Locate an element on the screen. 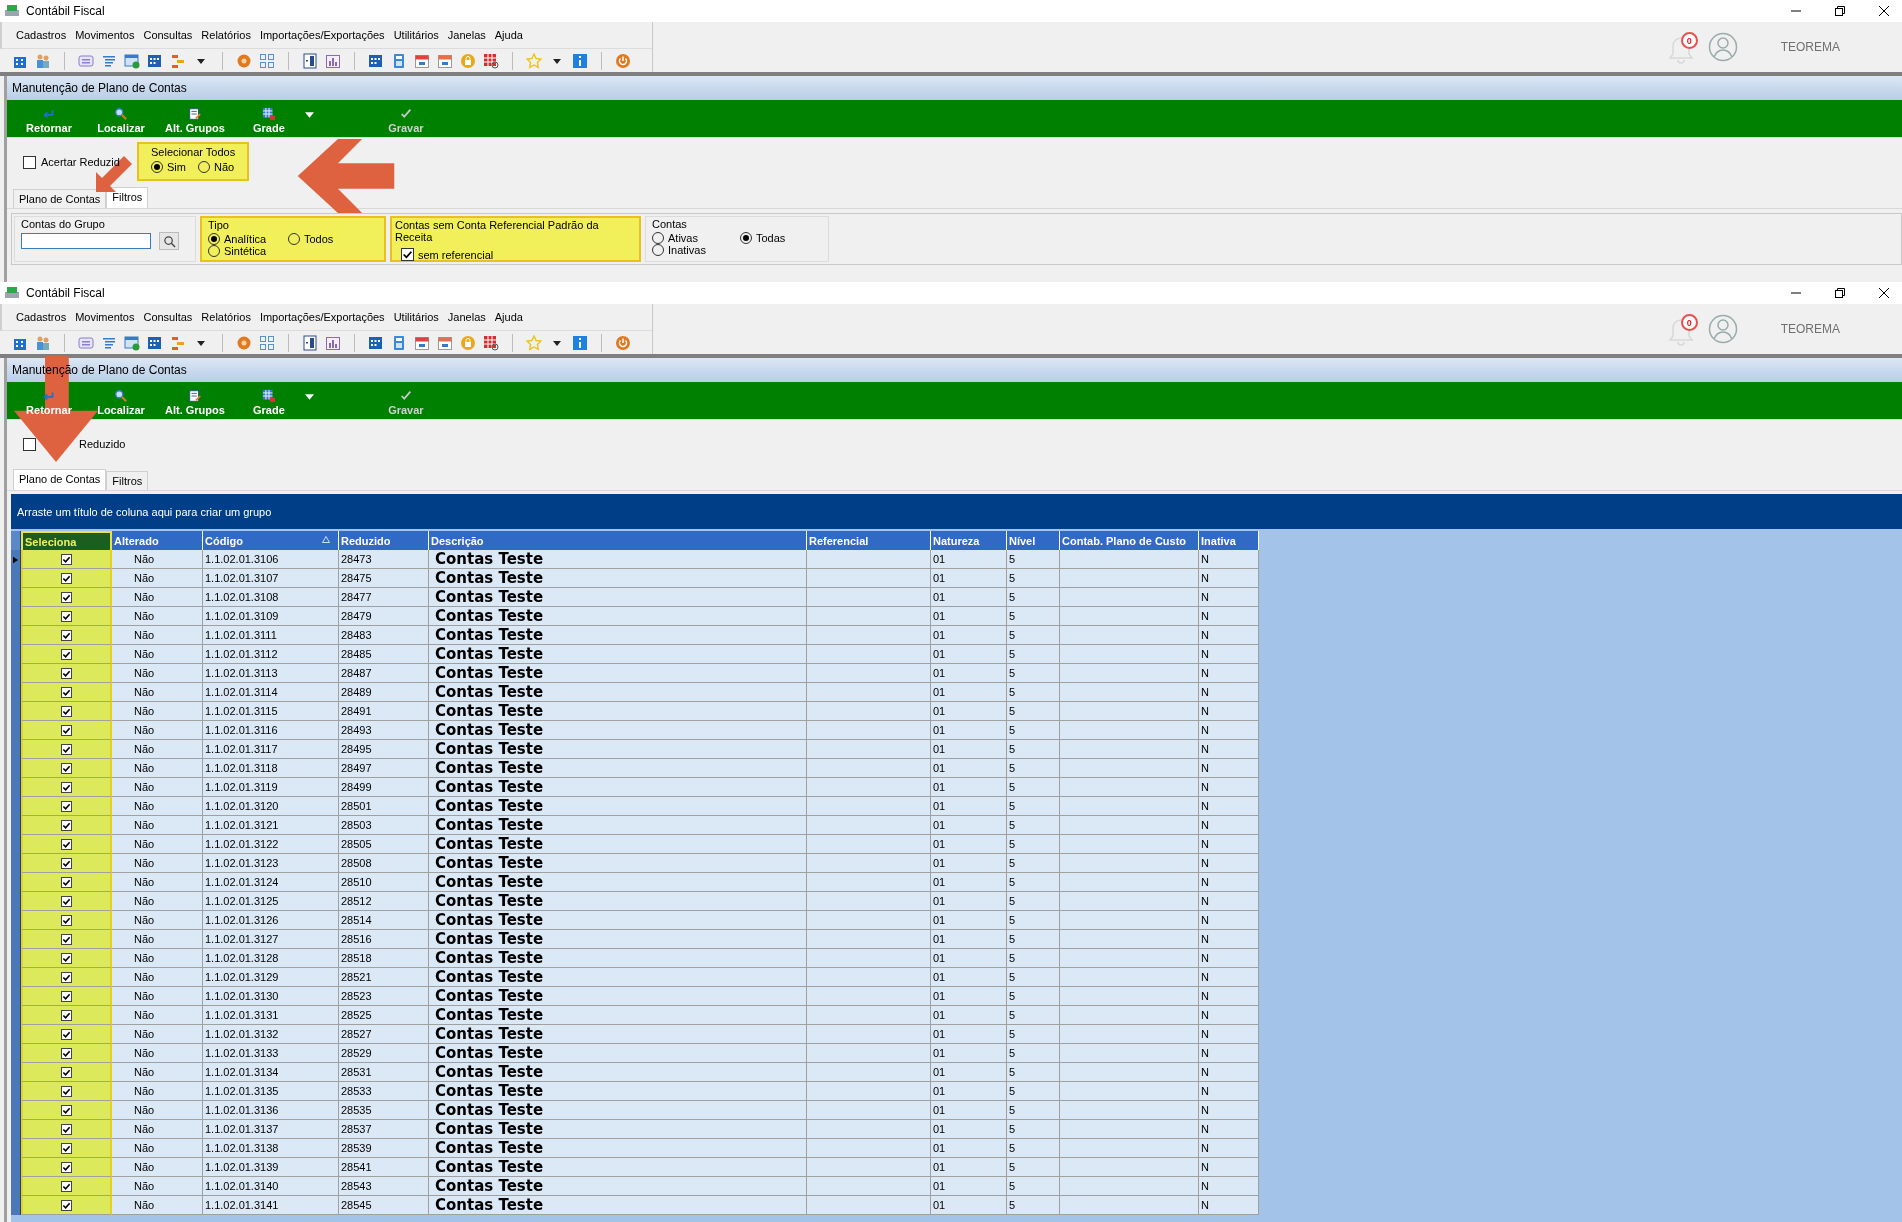  column-header: Alterado is located at coordinates (157, 540).